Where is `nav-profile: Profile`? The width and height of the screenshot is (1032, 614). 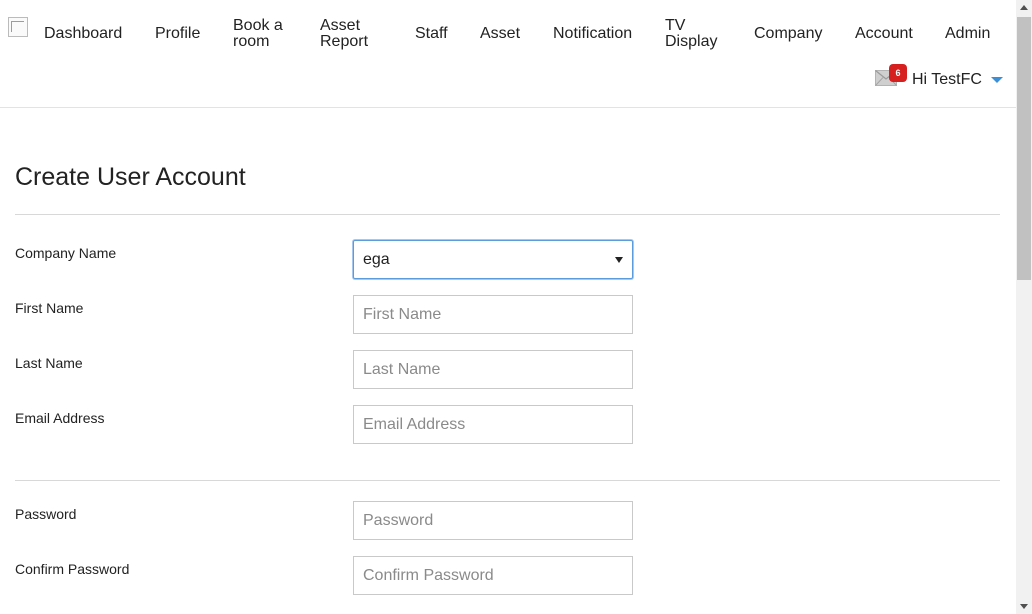 nav-profile: Profile is located at coordinates (177, 34).